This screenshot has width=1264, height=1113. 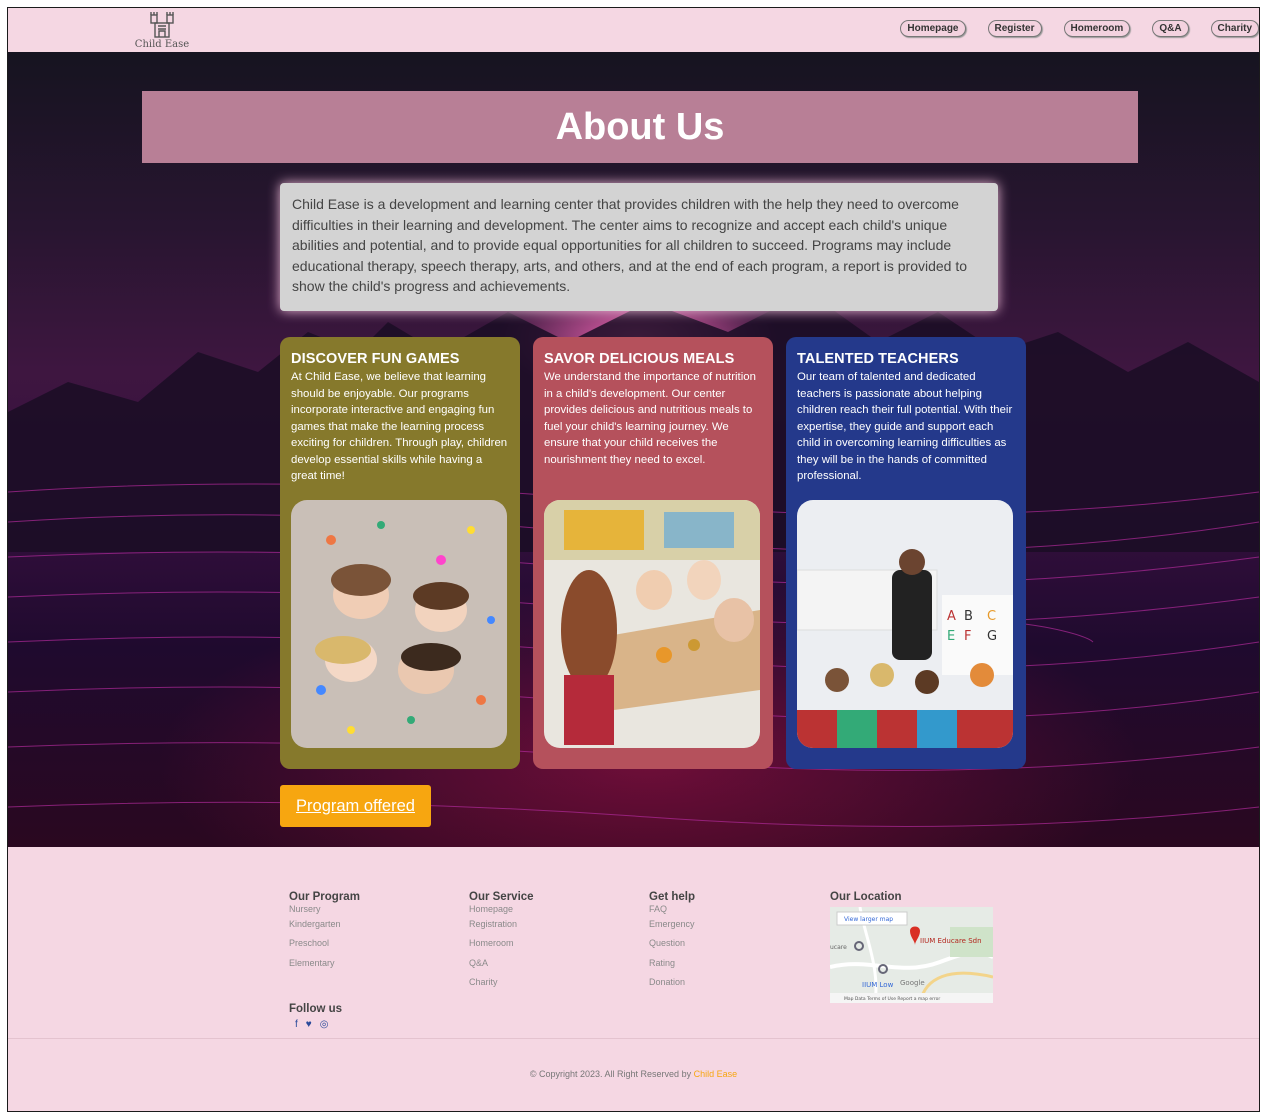 I want to click on map-attribution: Map Data Terms of Use Report a map error, so click(x=892, y=999).